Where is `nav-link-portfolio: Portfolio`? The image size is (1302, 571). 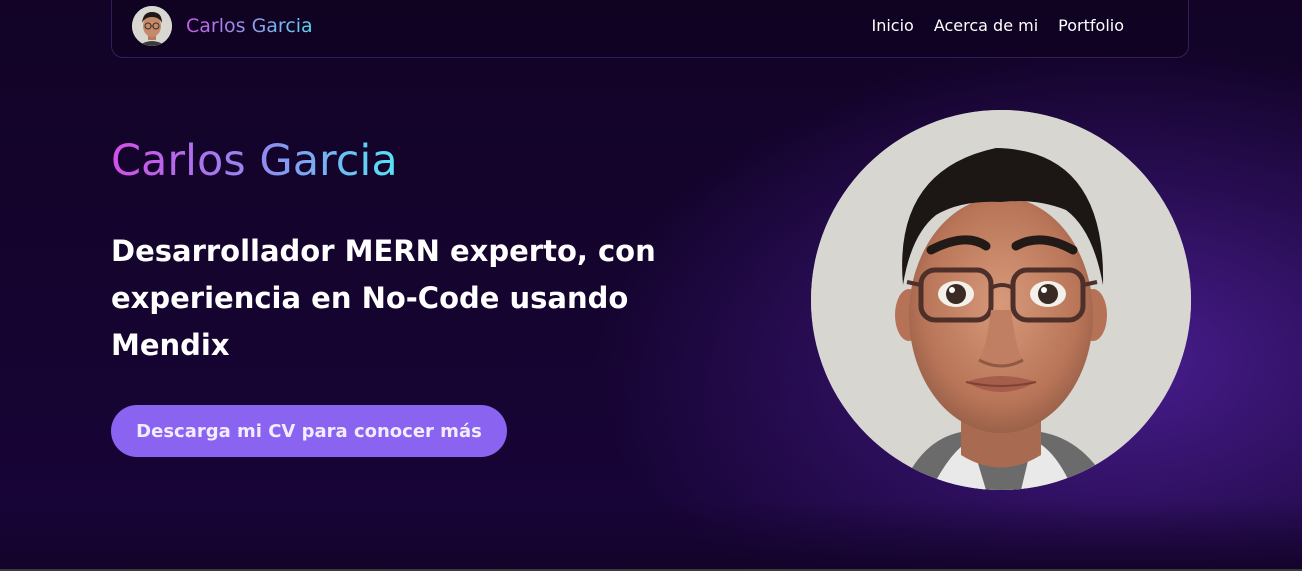 nav-link-portfolio: Portfolio is located at coordinates (1091, 25).